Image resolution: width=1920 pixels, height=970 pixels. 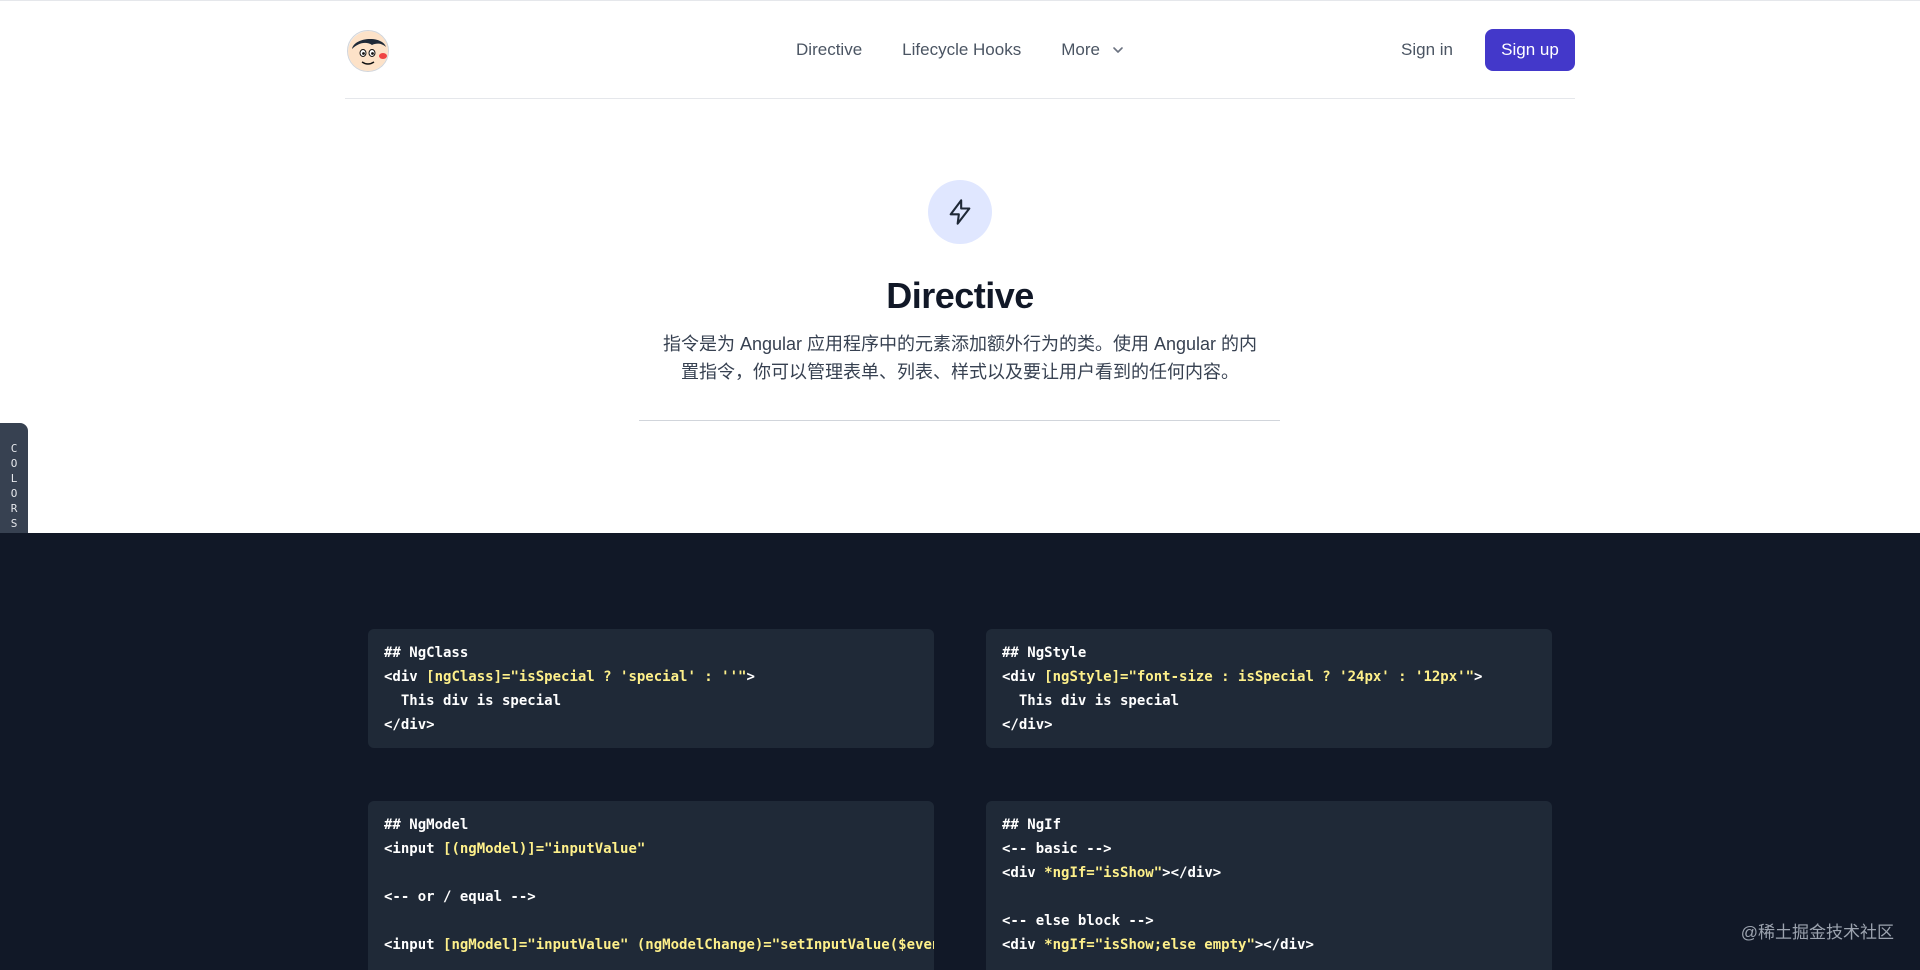 I want to click on code-line: ## NgClass, so click(x=426, y=653).